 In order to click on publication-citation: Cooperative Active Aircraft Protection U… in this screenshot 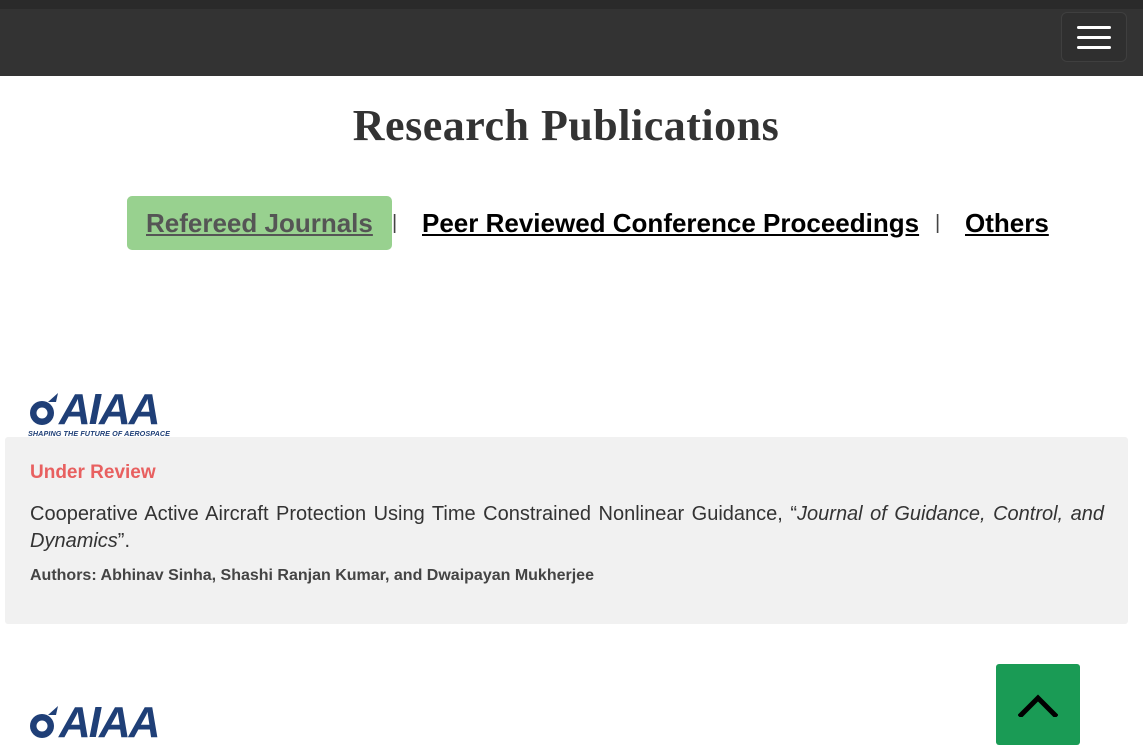, I will do `click(567, 528)`.